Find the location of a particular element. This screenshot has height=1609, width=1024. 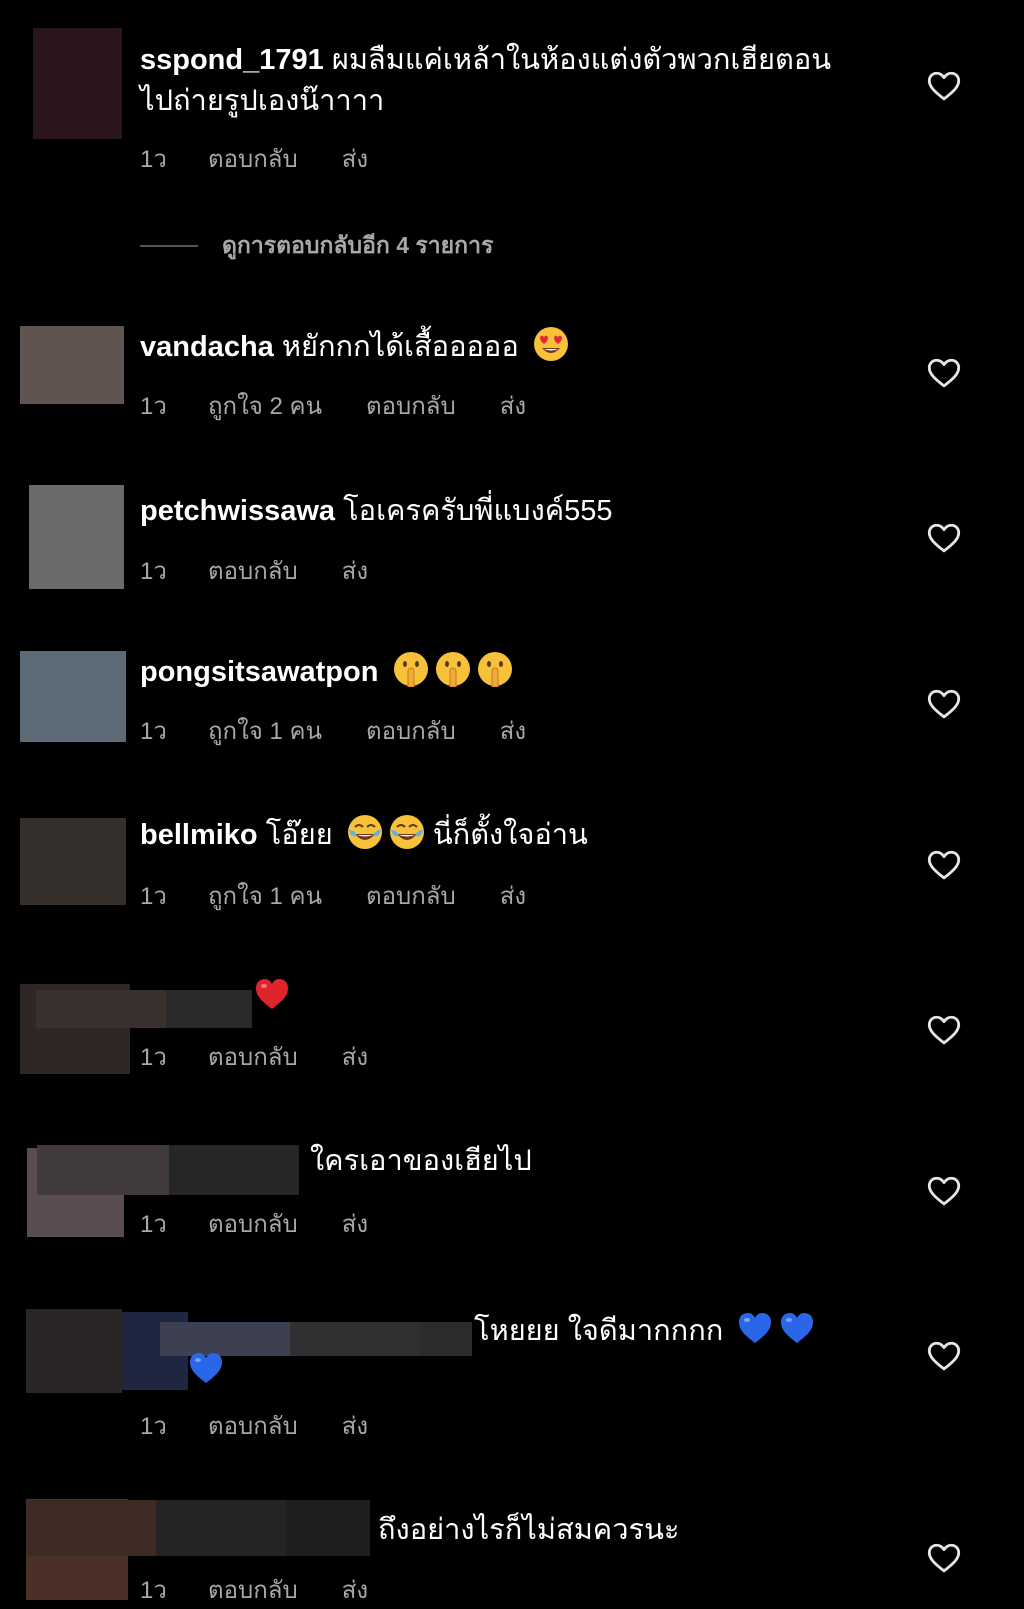

comment-text is located at coordinates (269, 997).